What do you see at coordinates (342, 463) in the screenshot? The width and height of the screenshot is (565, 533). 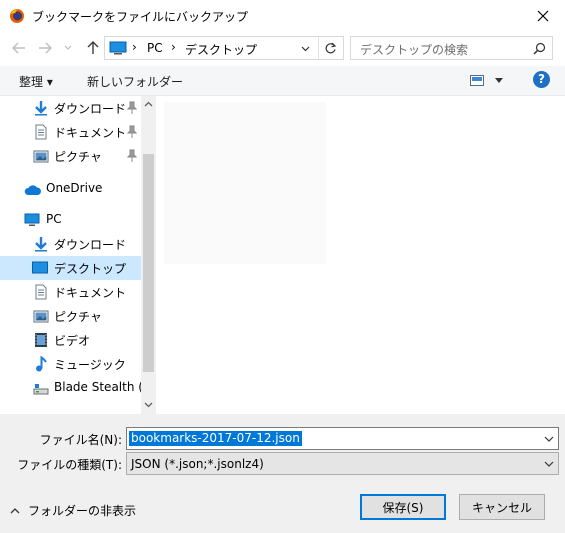 I see `filetype-select: JSON (*.json;*.jsonlz4)` at bounding box center [342, 463].